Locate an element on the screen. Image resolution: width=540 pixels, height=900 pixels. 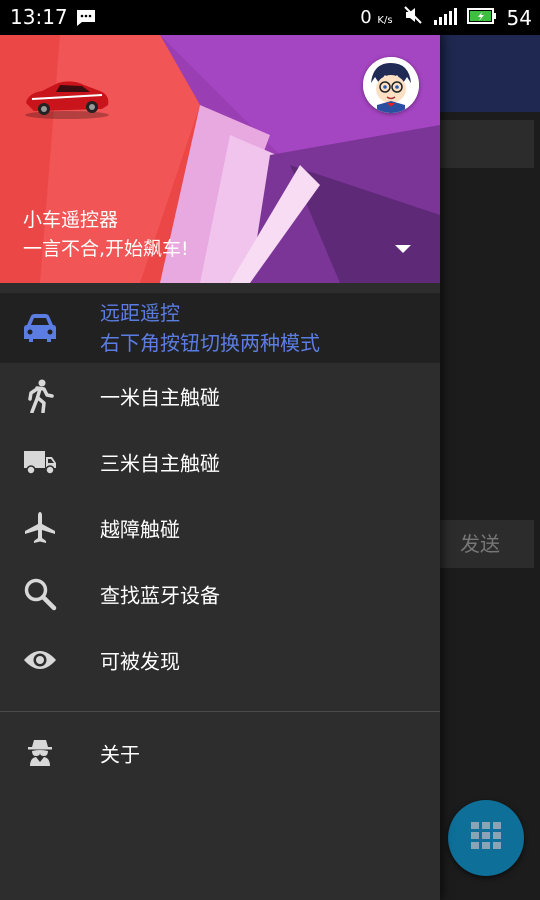
message-notification-icon is located at coordinates (86, 20).